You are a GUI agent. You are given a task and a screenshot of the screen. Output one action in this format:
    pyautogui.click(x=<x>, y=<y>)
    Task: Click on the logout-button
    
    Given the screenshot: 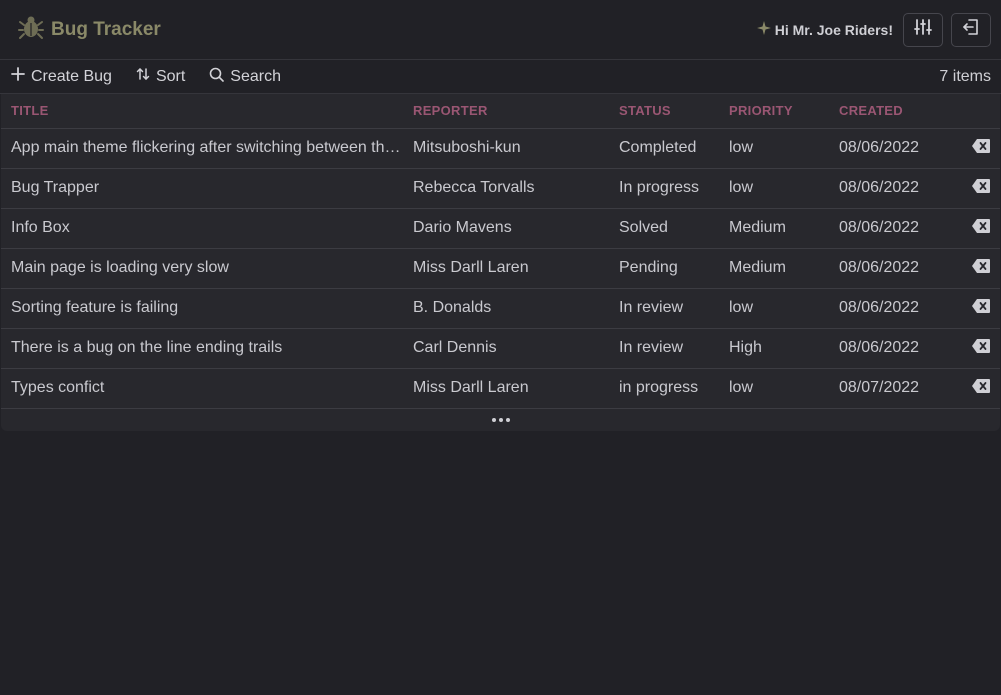 What is the action you would take?
    pyautogui.click(x=971, y=29)
    